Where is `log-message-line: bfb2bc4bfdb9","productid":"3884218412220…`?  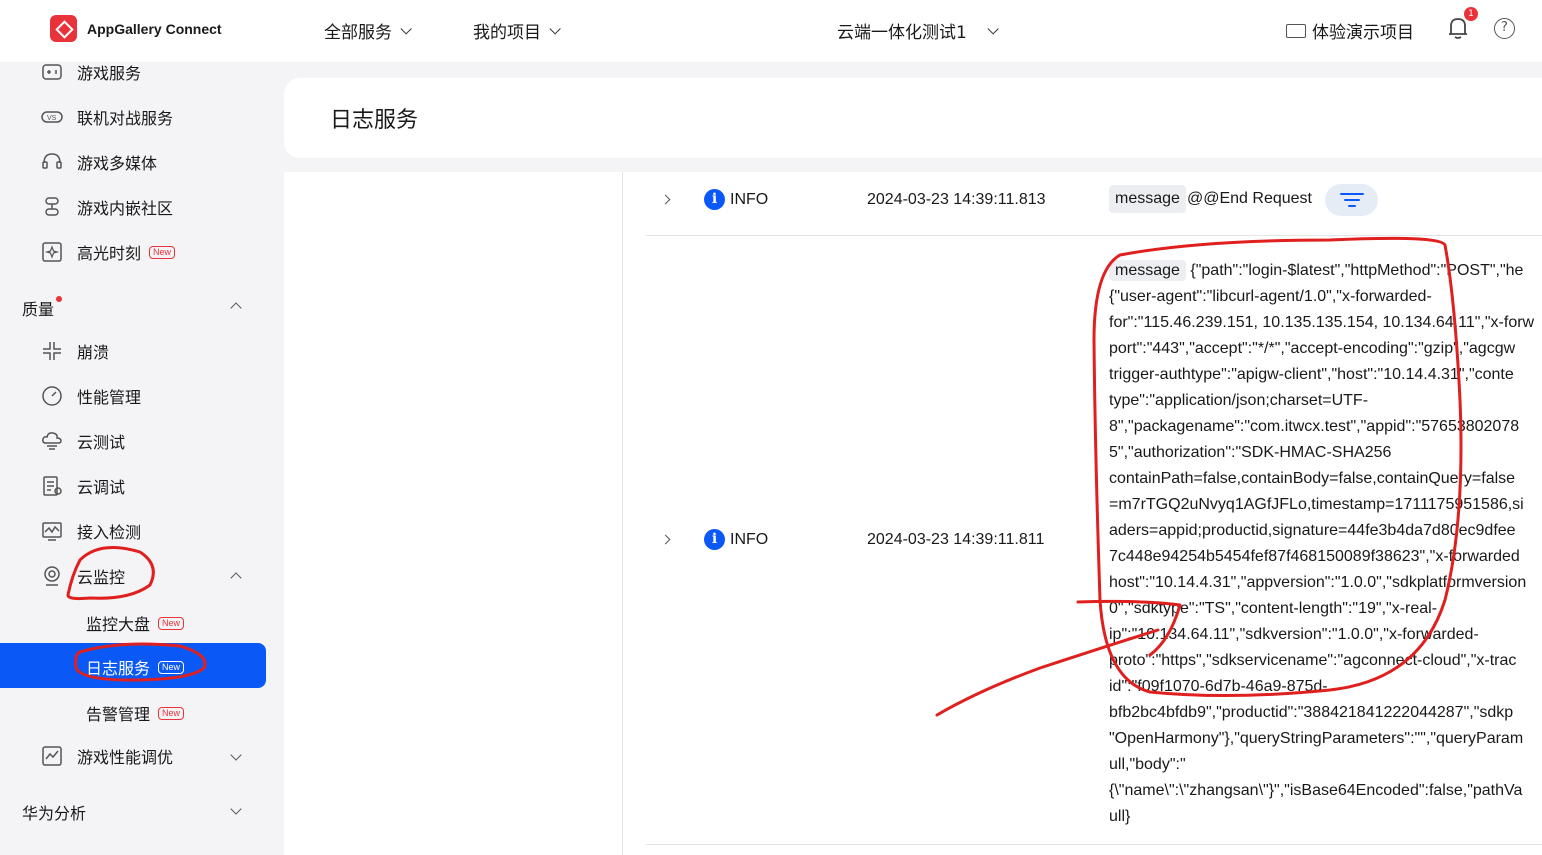
log-message-line: bfb2bc4bfdb9","productid":"3884218412220… is located at coordinates (1311, 712).